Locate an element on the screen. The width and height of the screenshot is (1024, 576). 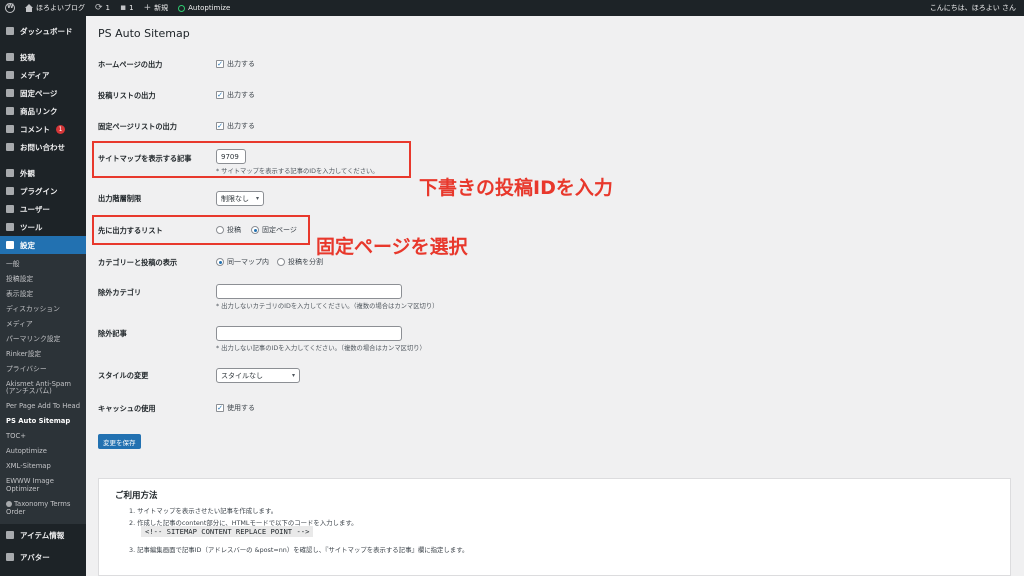
cache-use-field: ✓ 使用する is located at coordinates (235, 408).